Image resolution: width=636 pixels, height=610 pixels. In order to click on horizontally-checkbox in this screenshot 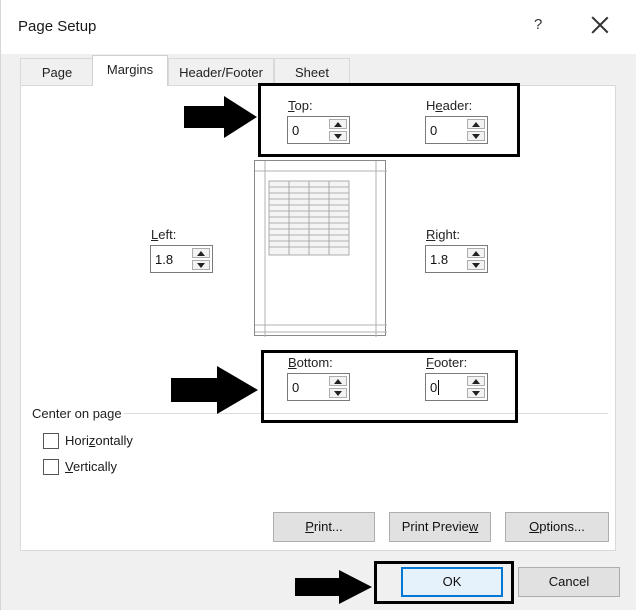, I will do `click(51, 441)`.